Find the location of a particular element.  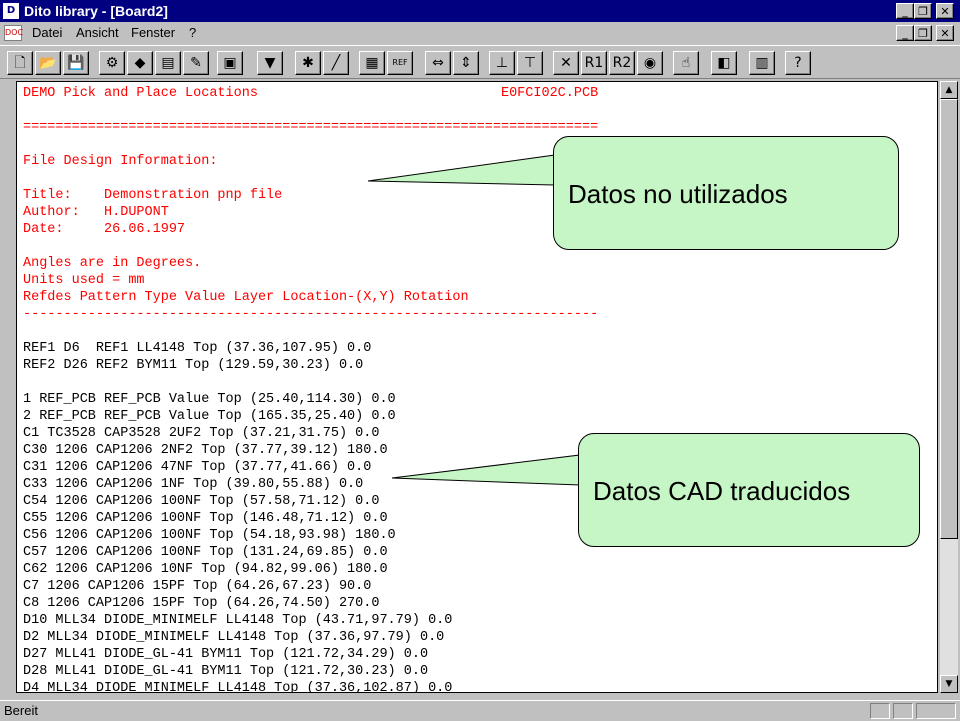

callout-translated-data: Datos CAD traducidos is located at coordinates (749, 490).